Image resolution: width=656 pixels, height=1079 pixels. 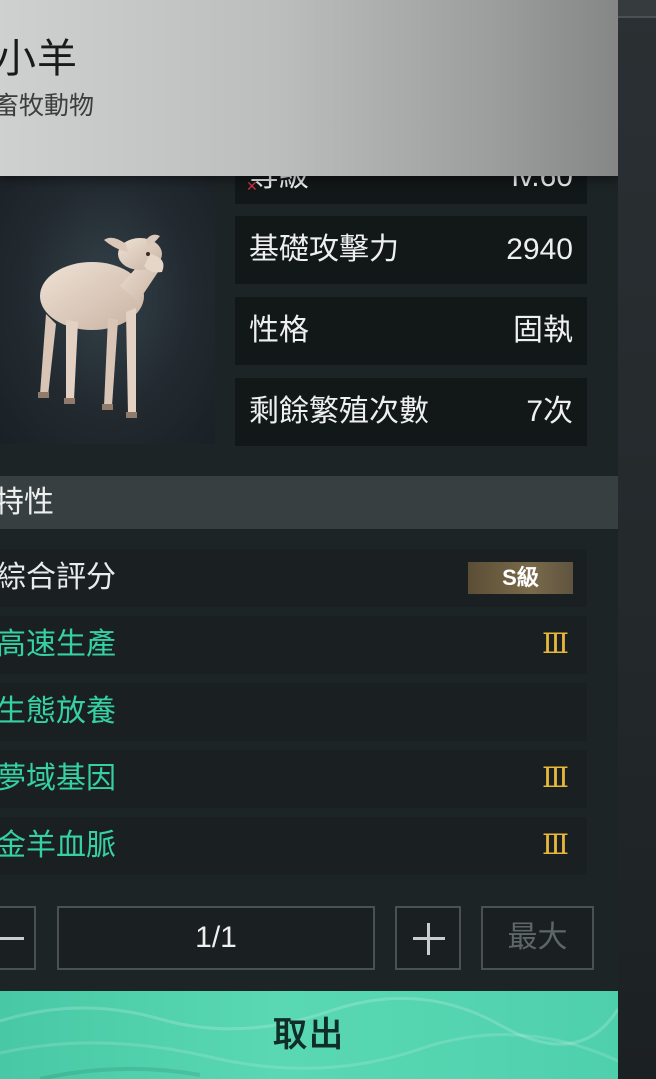 I want to click on take-out-button: 取出, so click(x=309, y=1035).